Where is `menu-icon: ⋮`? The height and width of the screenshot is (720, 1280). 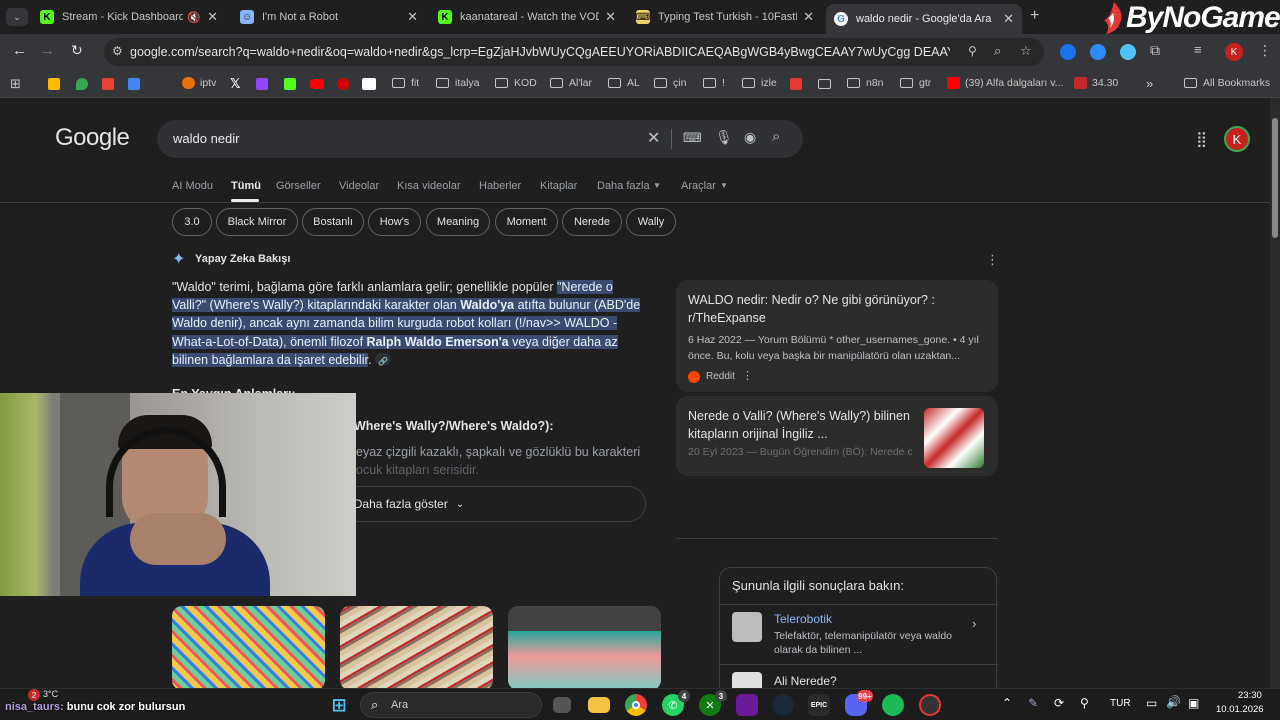
menu-icon: ⋮ is located at coordinates (1265, 50).